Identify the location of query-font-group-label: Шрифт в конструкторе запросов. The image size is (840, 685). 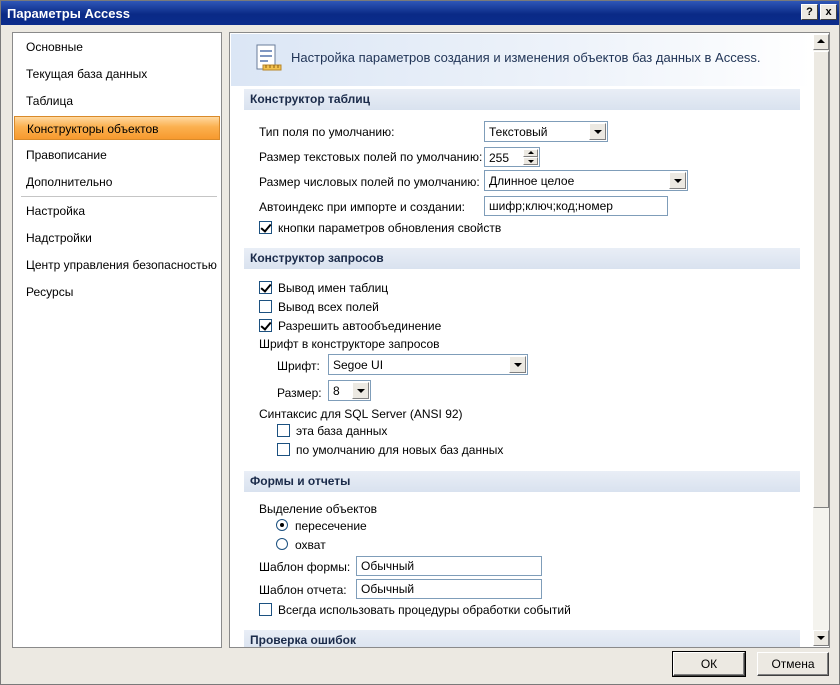
(349, 344).